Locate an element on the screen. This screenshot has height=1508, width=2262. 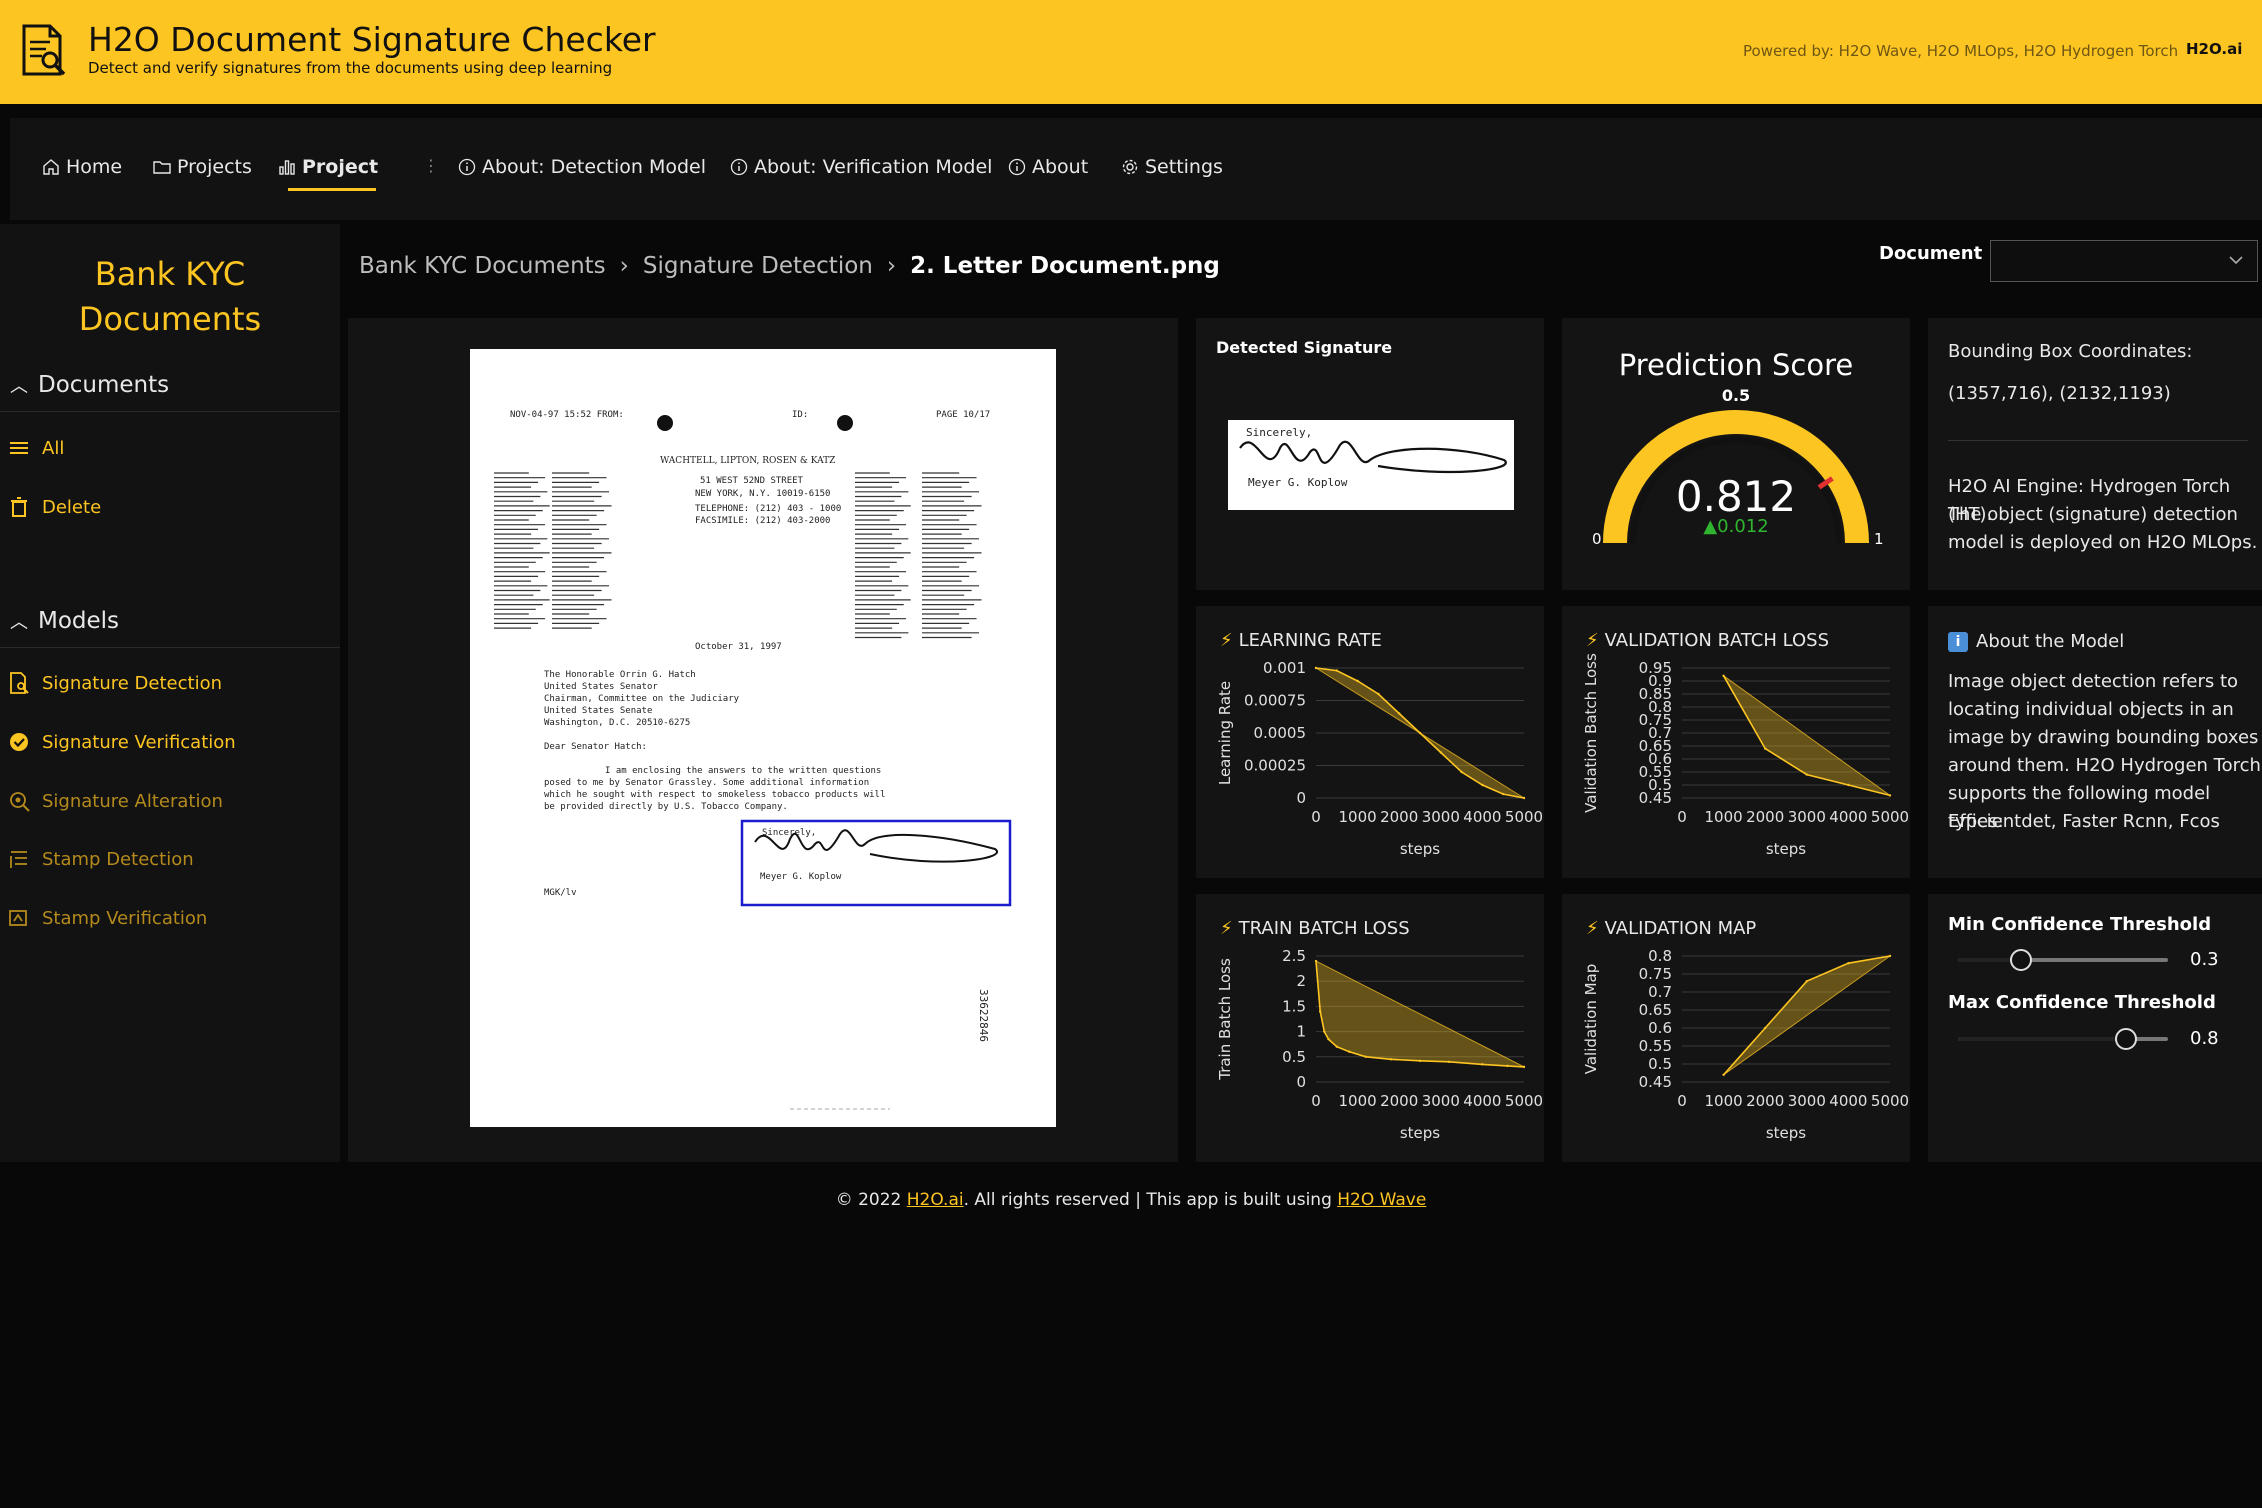
crop-closing: Sincerely, is located at coordinates (1279, 432).